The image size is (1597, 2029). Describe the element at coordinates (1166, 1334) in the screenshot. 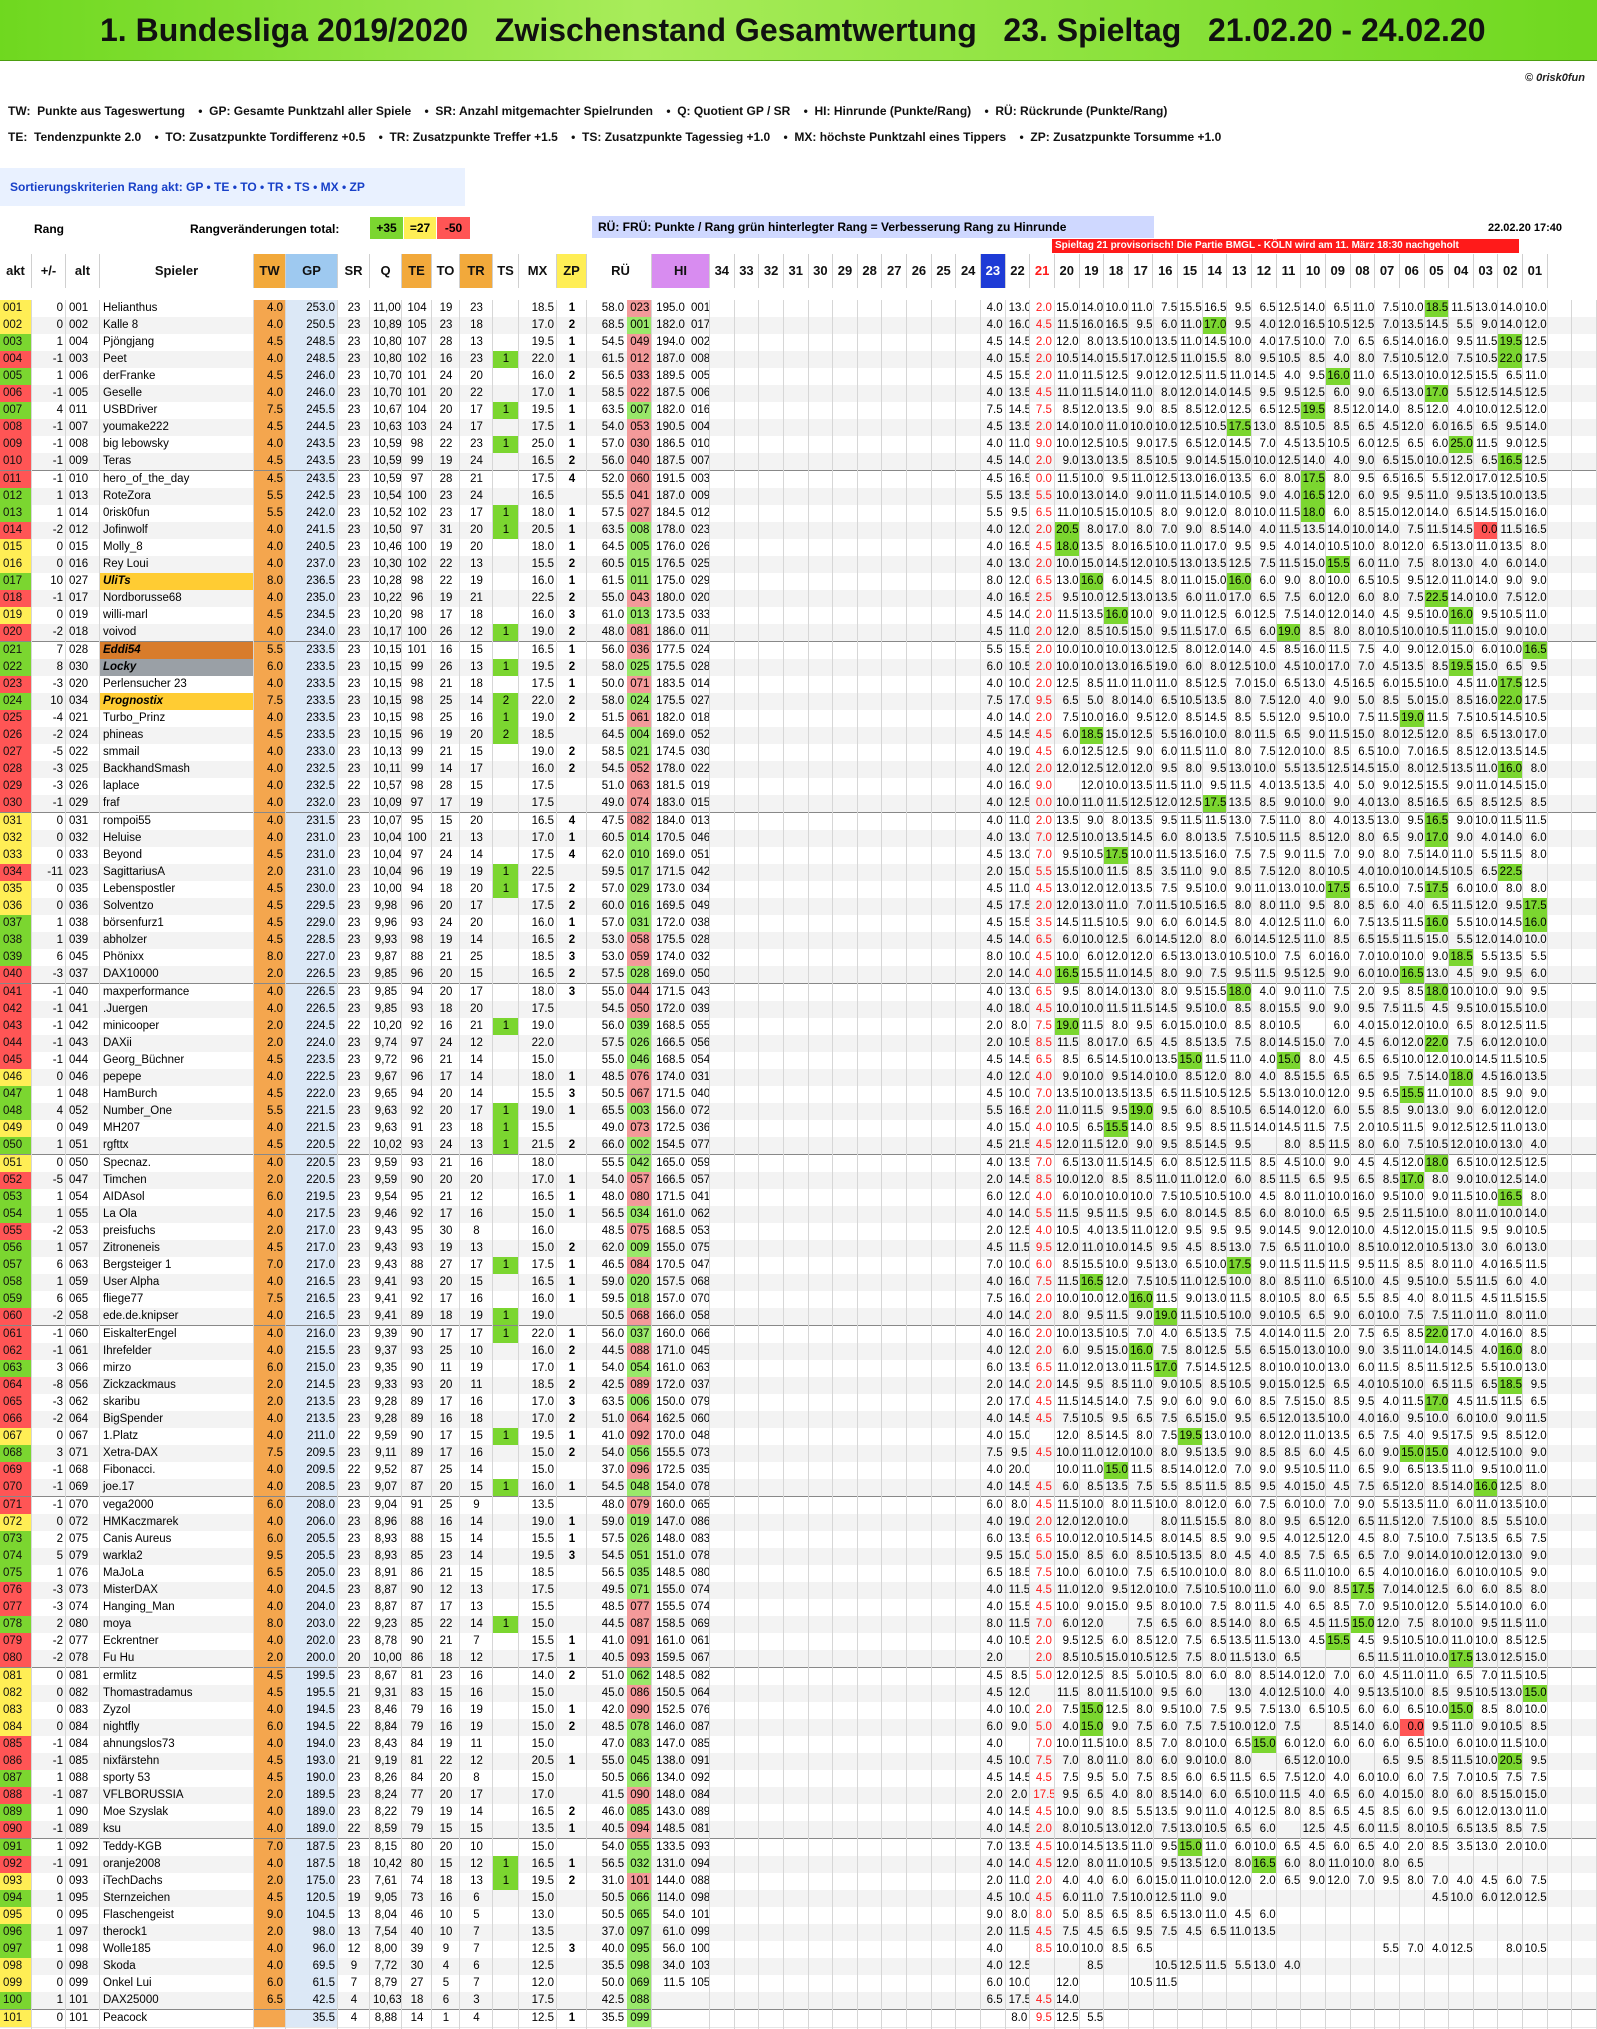

I see `cell-days-4: 4.0` at that location.